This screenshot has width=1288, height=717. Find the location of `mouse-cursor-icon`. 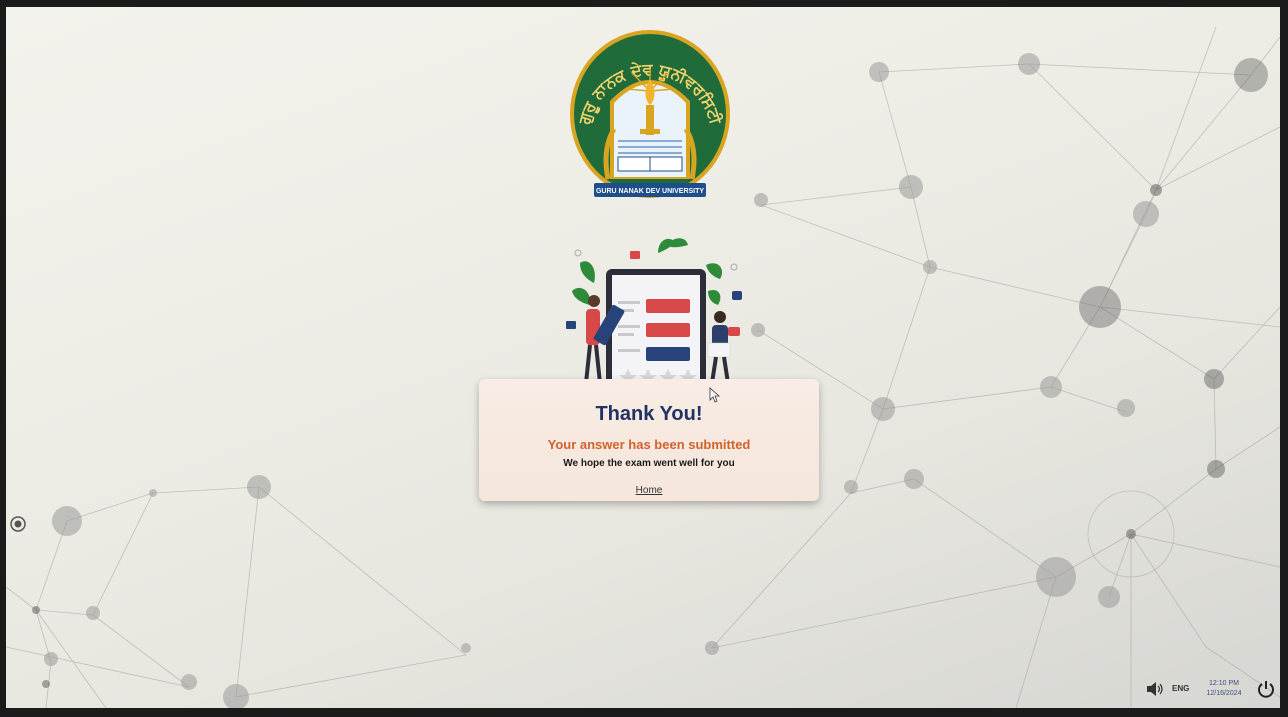

mouse-cursor-icon is located at coordinates (715, 395).